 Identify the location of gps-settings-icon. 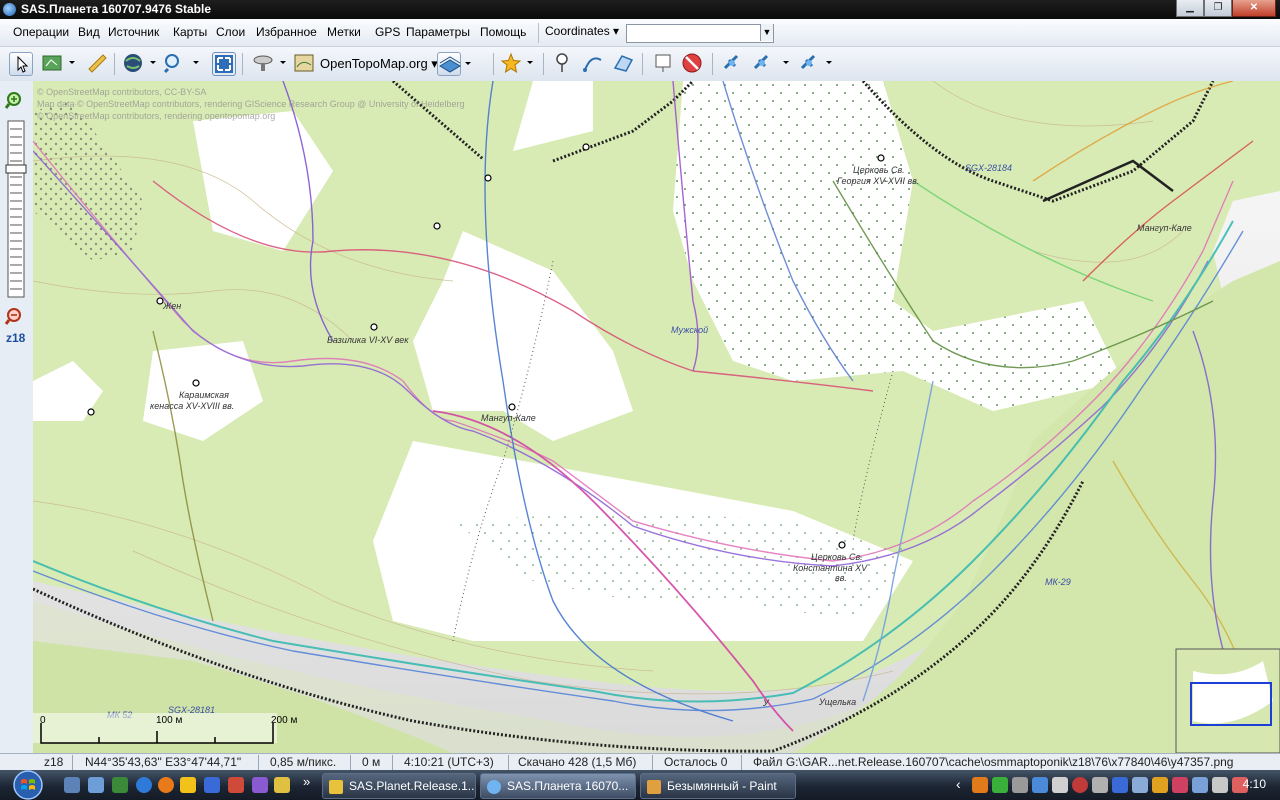
(816, 62).